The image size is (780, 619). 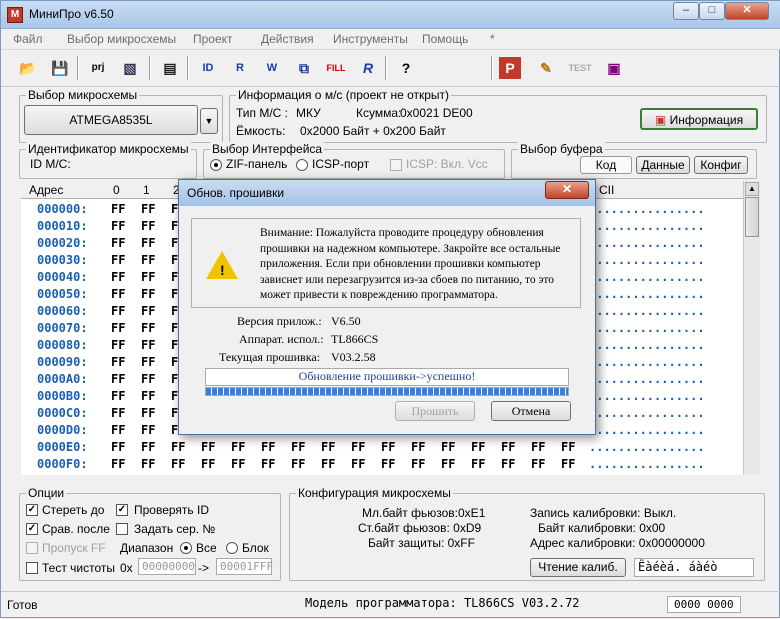 What do you see at coordinates (721, 165) in the screenshot?
I see `tab-config: Конфиг` at bounding box center [721, 165].